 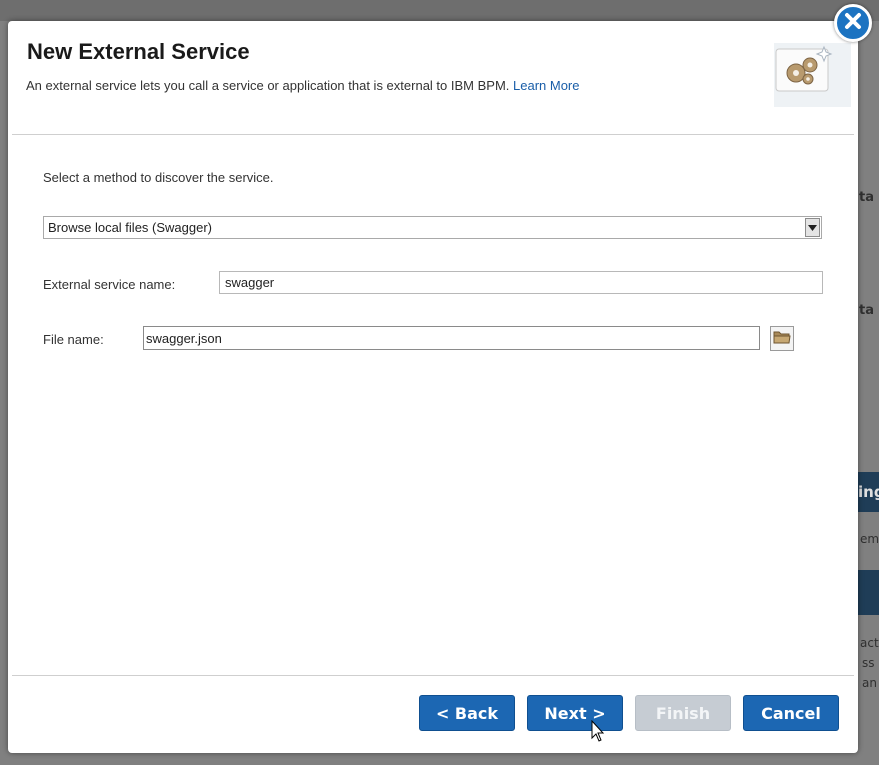 What do you see at coordinates (467, 713) in the screenshot?
I see `back-button: < Back` at bounding box center [467, 713].